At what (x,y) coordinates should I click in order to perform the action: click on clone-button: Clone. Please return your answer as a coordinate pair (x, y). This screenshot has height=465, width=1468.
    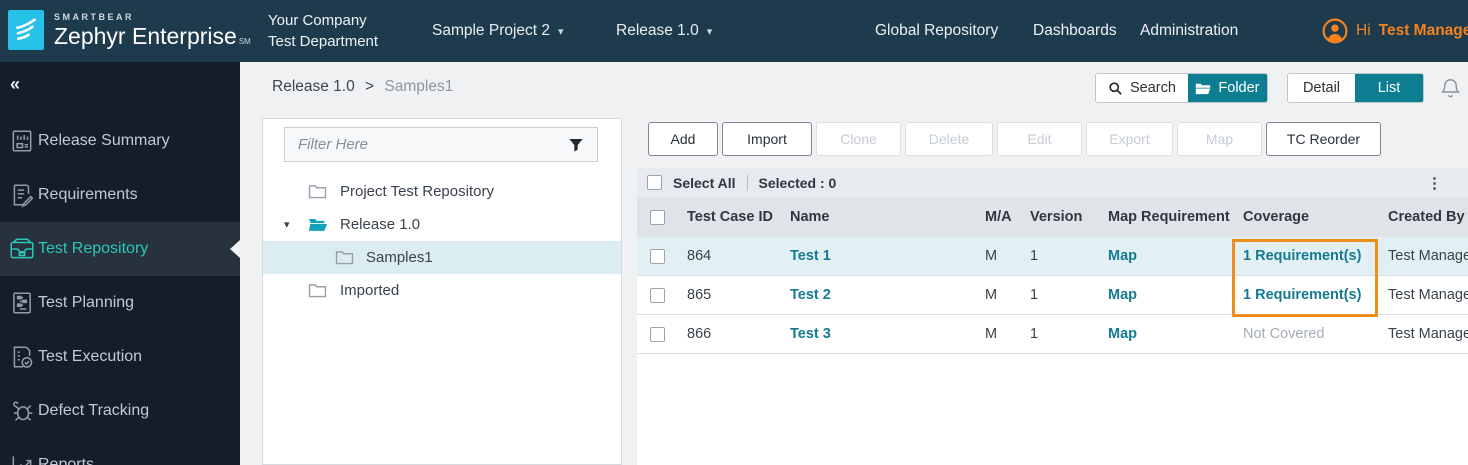
    Looking at the image, I should click on (858, 139).